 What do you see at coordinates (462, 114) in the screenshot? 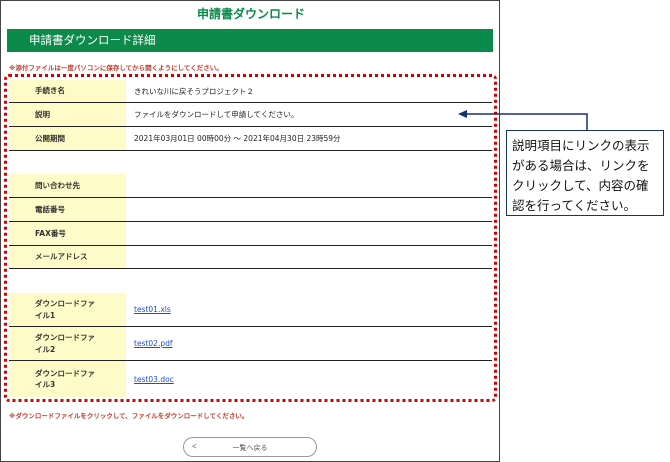
I see `arrow-left-icon` at bounding box center [462, 114].